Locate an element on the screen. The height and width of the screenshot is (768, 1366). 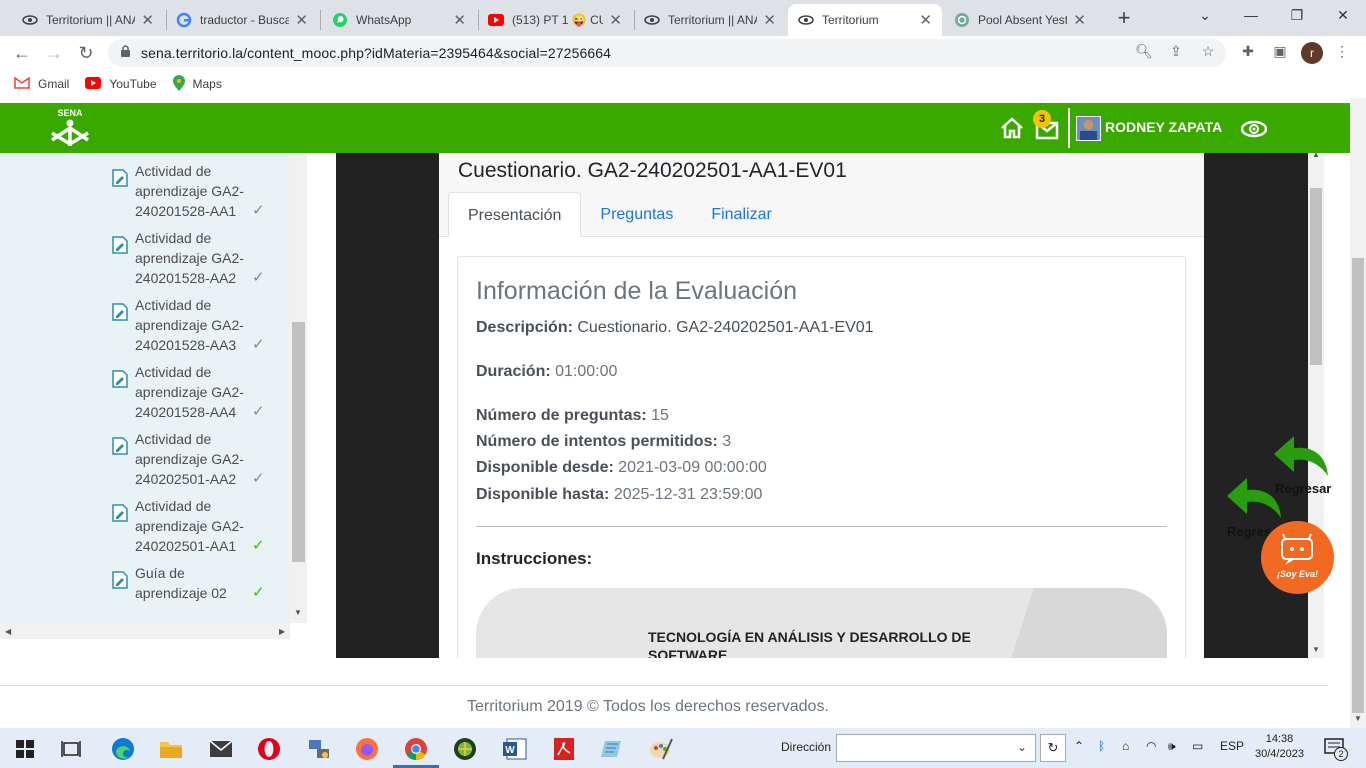
notes-app-icon is located at coordinates (613, 749).